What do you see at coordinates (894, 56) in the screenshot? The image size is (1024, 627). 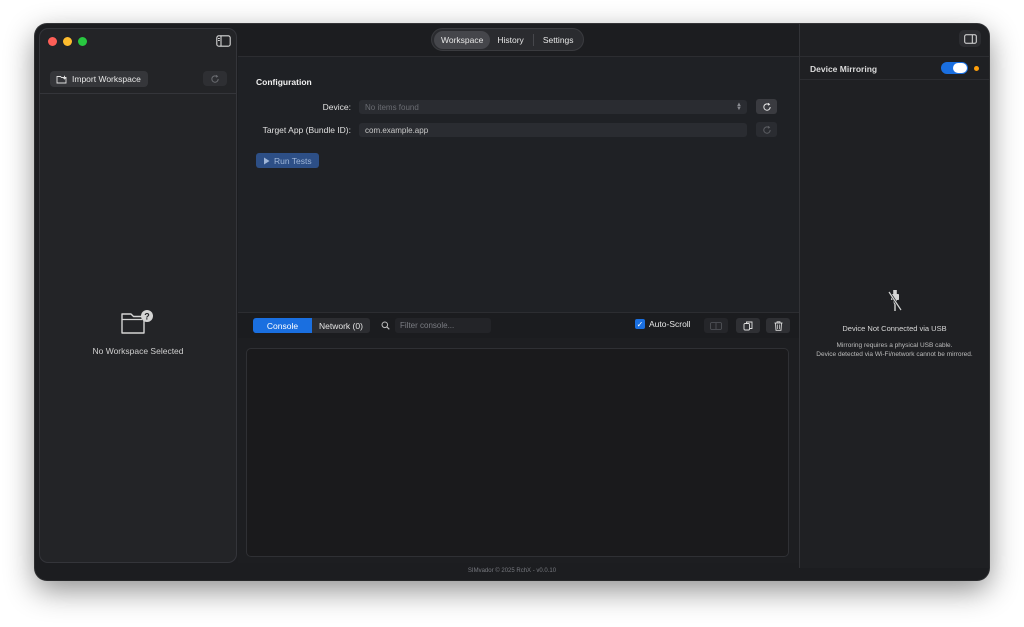 I see `right-header-divider` at bounding box center [894, 56].